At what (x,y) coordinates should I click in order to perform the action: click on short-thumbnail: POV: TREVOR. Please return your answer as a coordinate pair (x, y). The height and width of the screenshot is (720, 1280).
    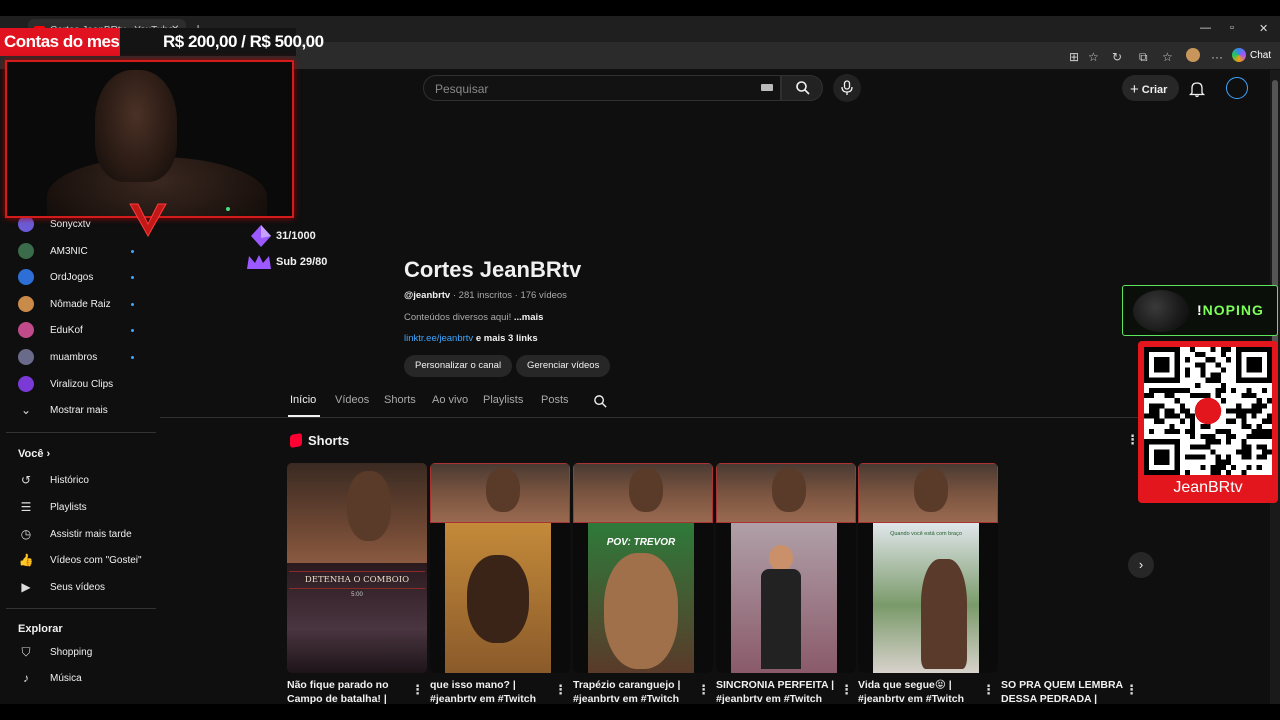
    Looking at the image, I should click on (643, 568).